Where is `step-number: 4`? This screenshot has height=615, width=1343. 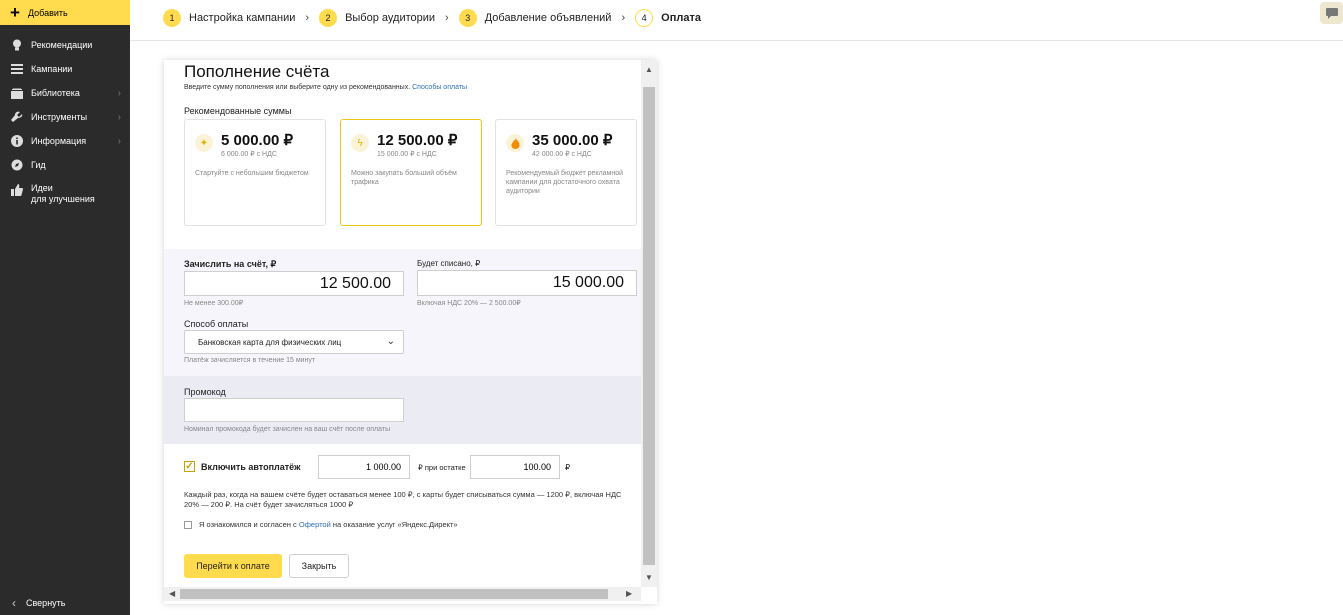
step-number: 4 is located at coordinates (644, 18).